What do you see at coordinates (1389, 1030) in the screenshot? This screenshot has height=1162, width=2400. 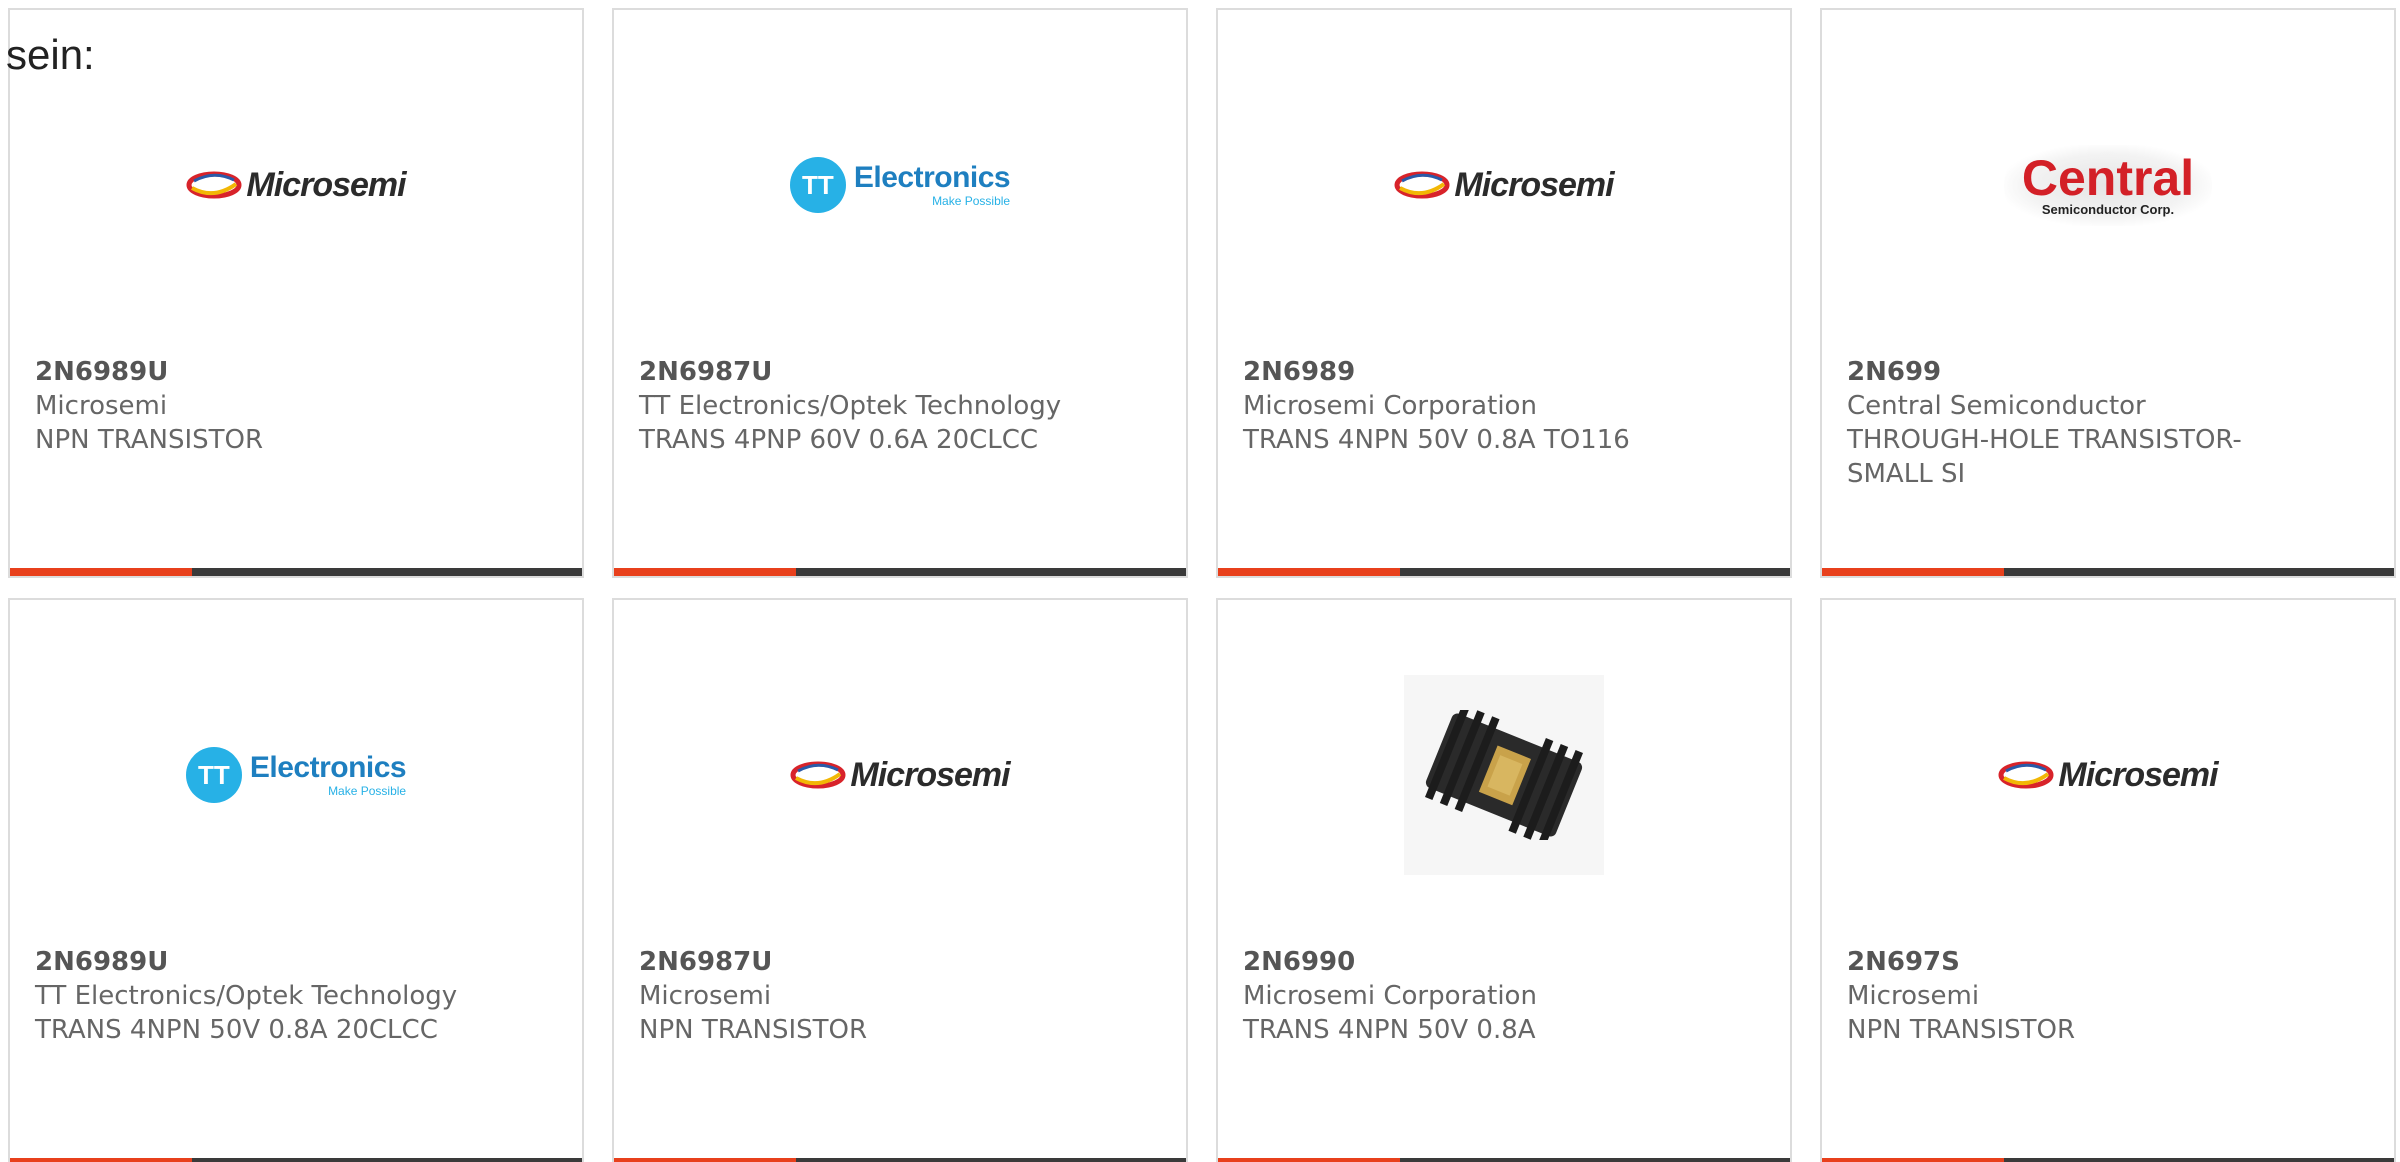 I see `description: TRANS 4NPN 50V 0.8A` at bounding box center [1389, 1030].